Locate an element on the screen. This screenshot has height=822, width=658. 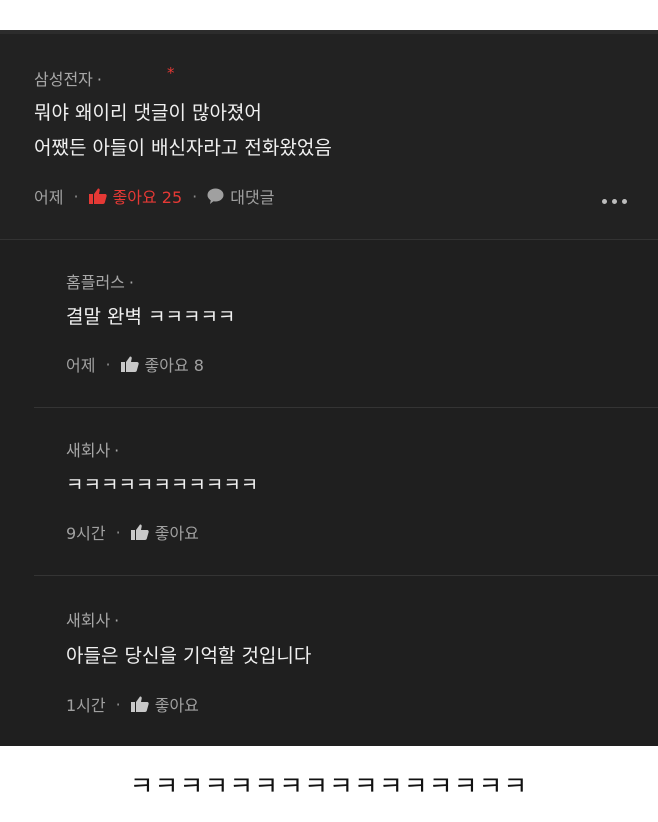
comment-text-line-2: 어쨌든 아들이 배신자라고 전화왔었음 is located at coordinates (183, 148).